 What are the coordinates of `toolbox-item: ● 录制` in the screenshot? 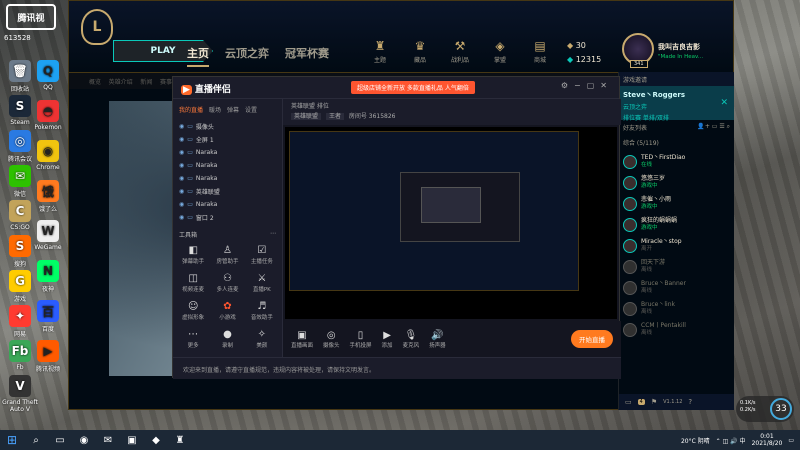 It's located at (227, 342).